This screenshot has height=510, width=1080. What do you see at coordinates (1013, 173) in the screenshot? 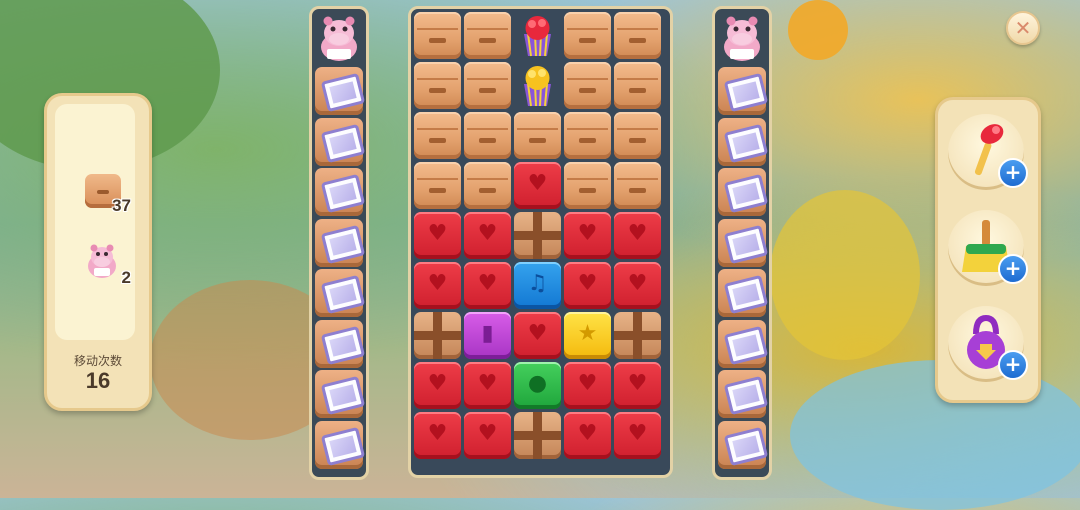
I see `add-hammer-icon: +` at bounding box center [1013, 173].